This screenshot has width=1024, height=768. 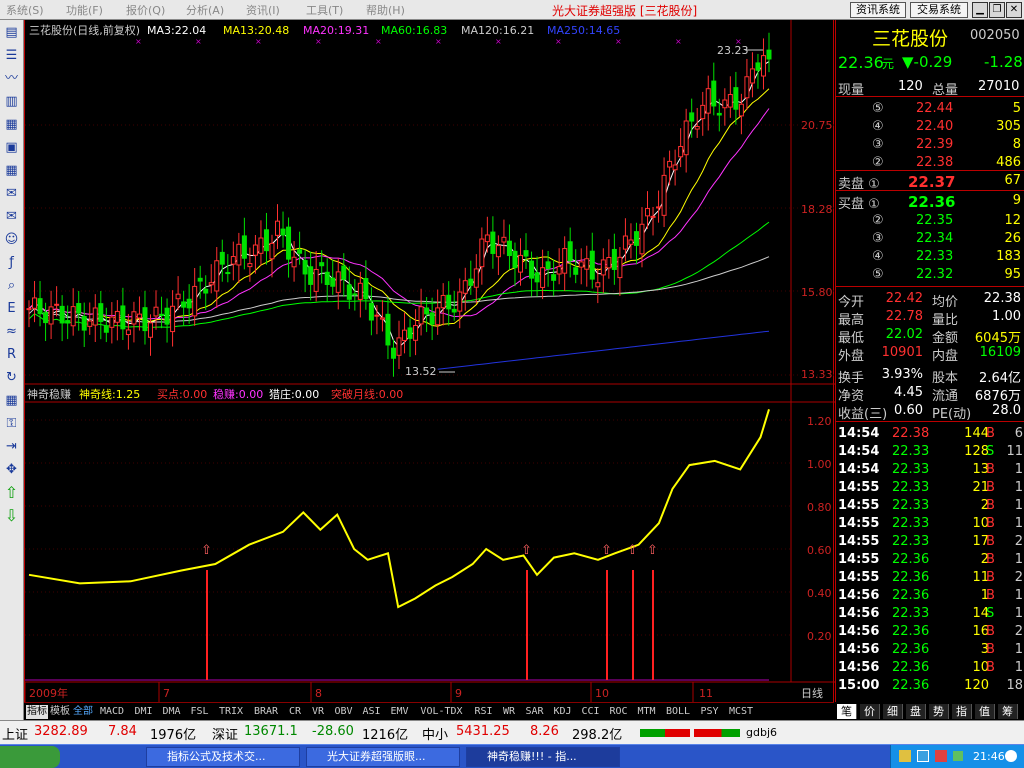 What do you see at coordinates (602, 693) in the screenshot?
I see `month-label: 10` at bounding box center [602, 693].